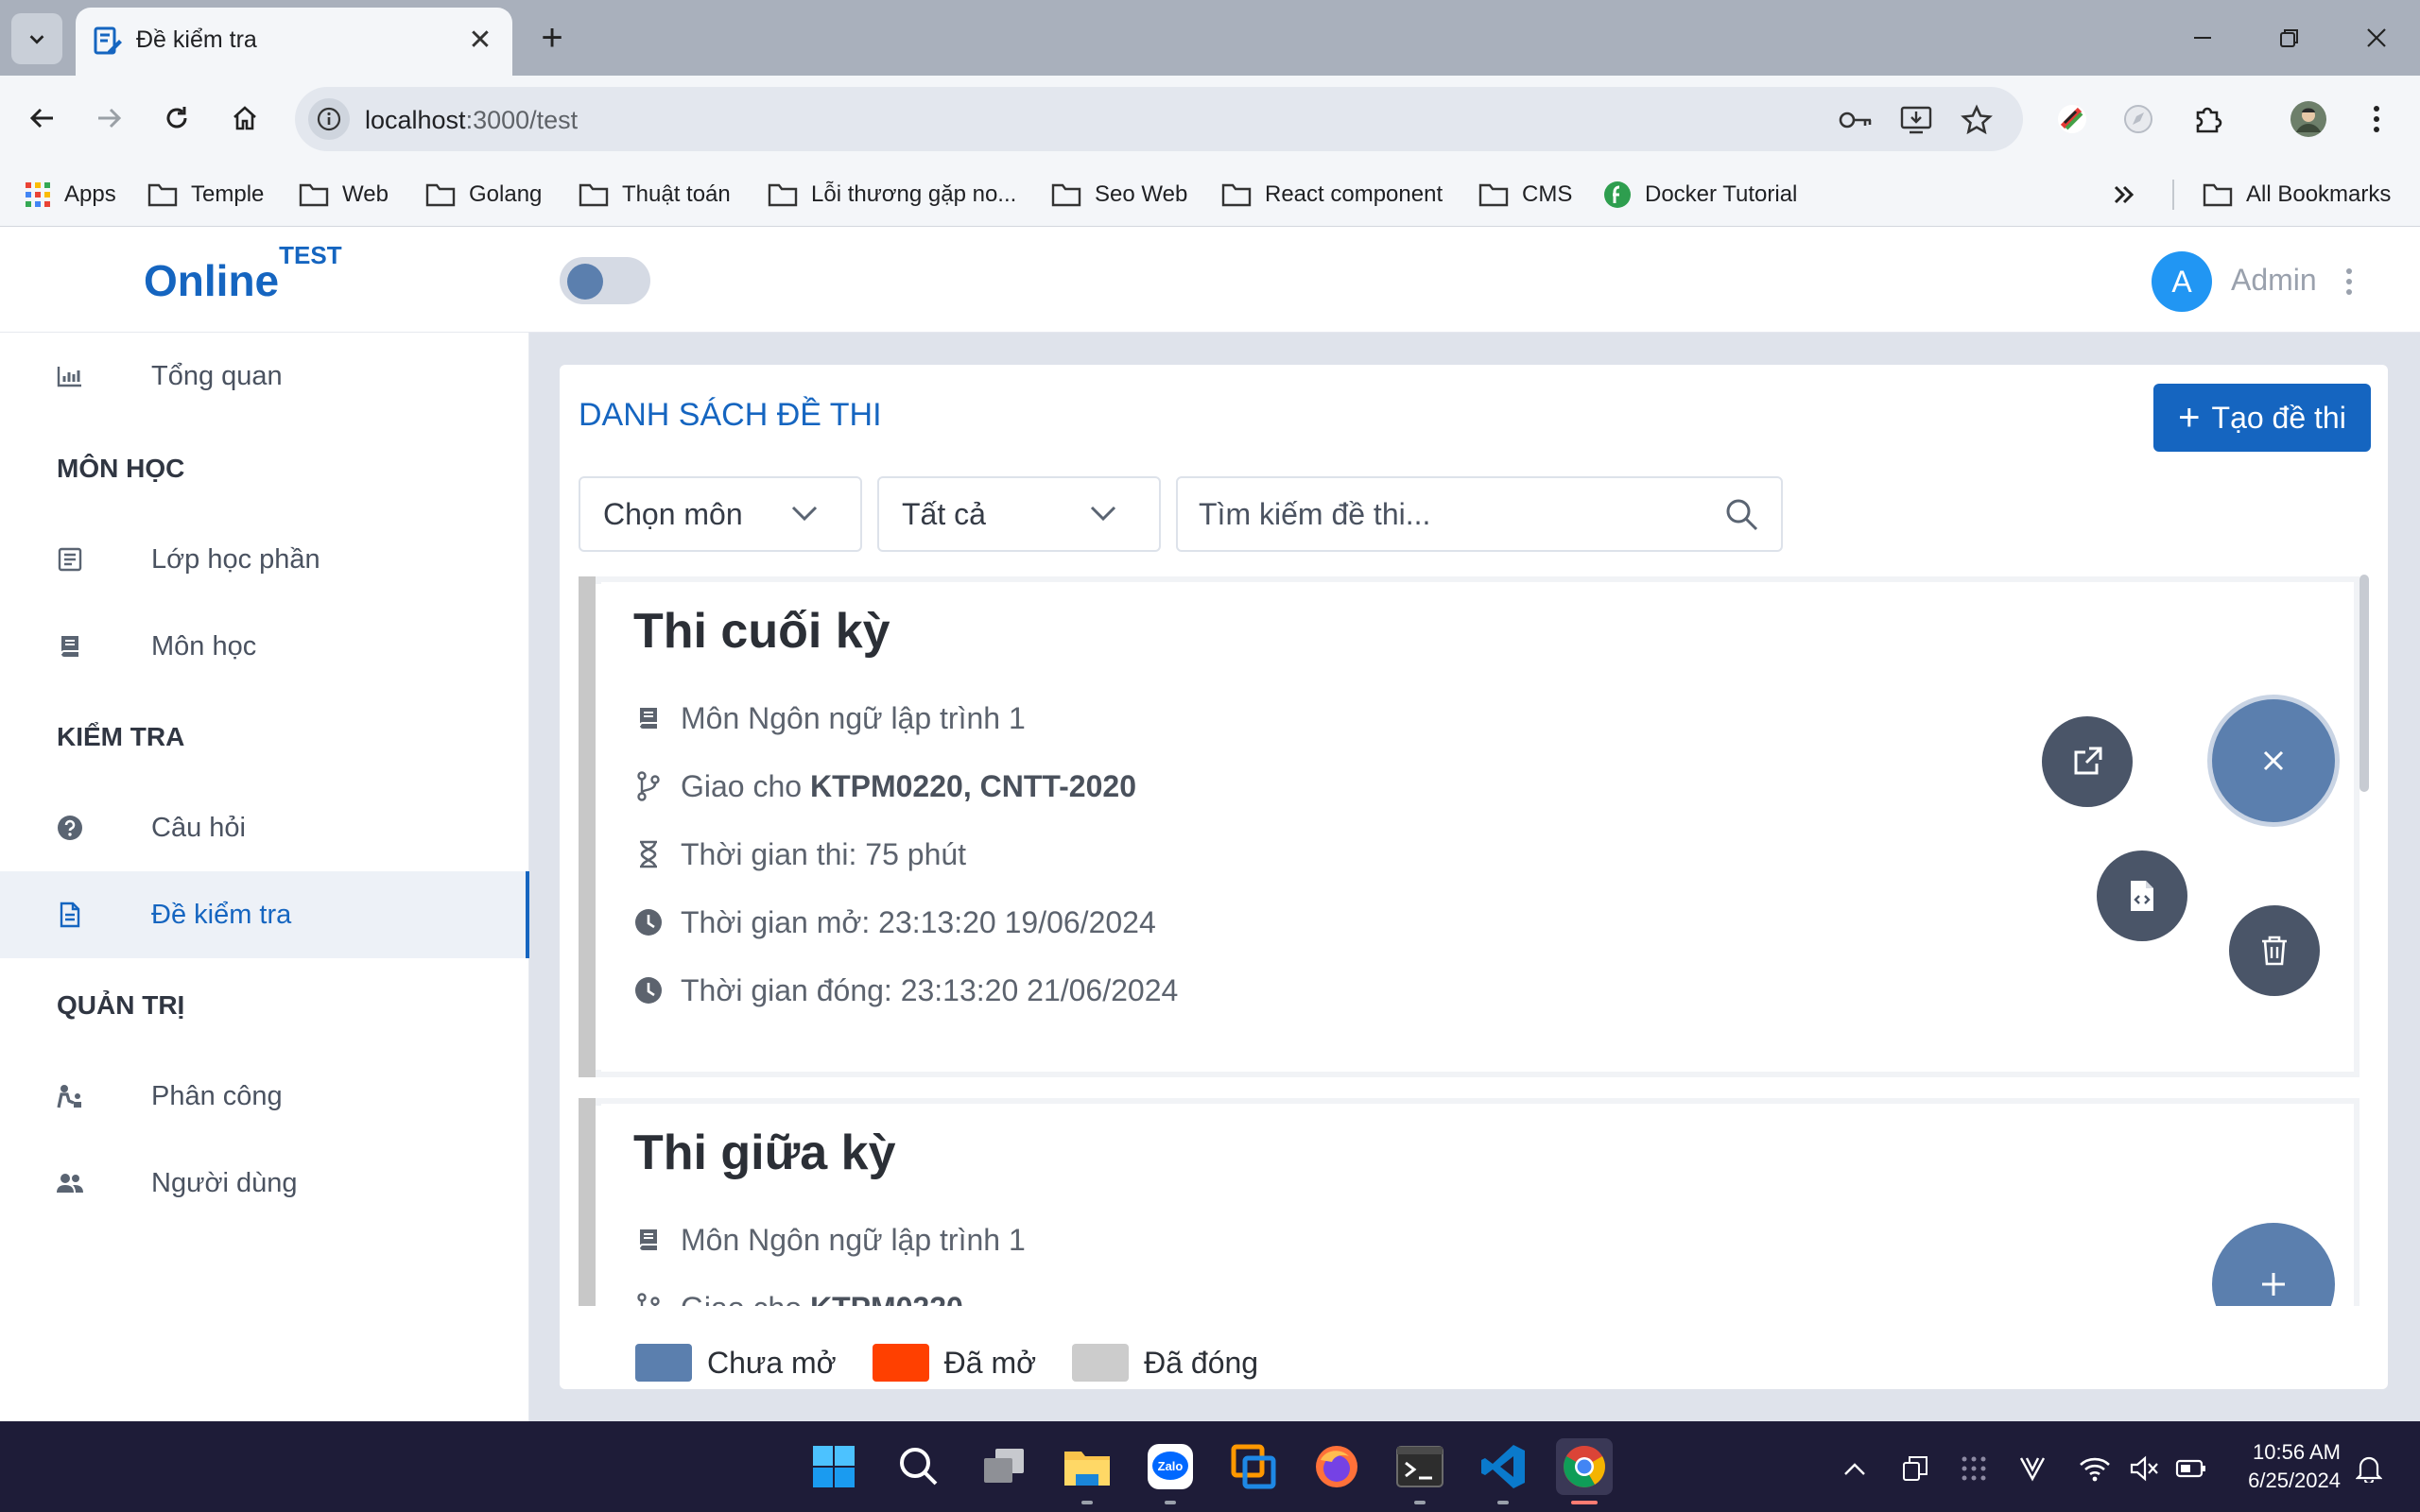  I want to click on book-icon, so click(648, 1240).